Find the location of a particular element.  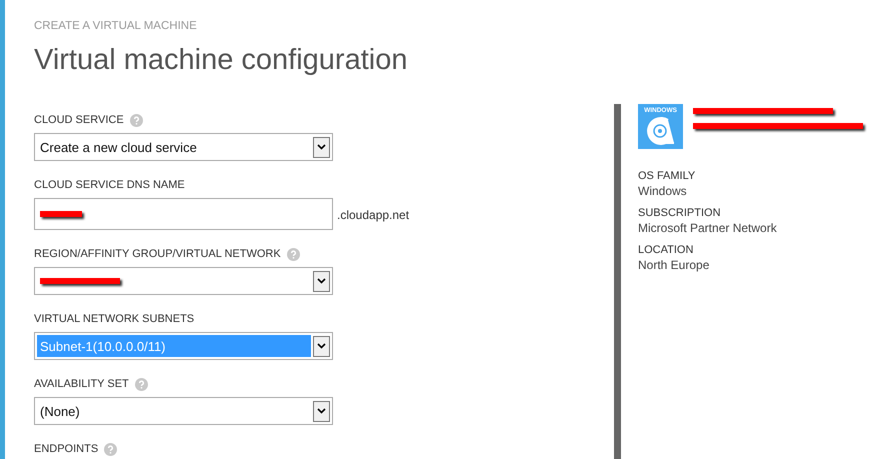

wizard-step-title: CREATE A VIRTUAL MACHINE is located at coordinates (116, 26).